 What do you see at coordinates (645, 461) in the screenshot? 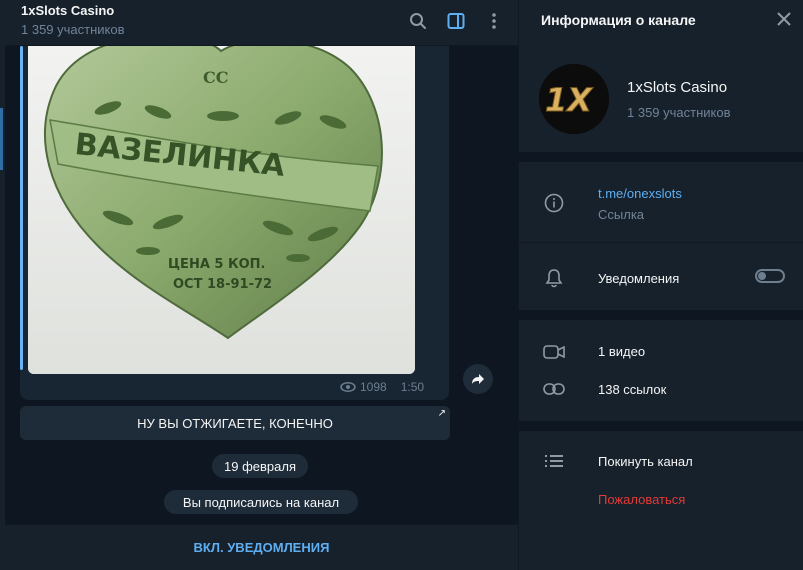
I see `leave-channel-button: Покинуть канал` at bounding box center [645, 461].